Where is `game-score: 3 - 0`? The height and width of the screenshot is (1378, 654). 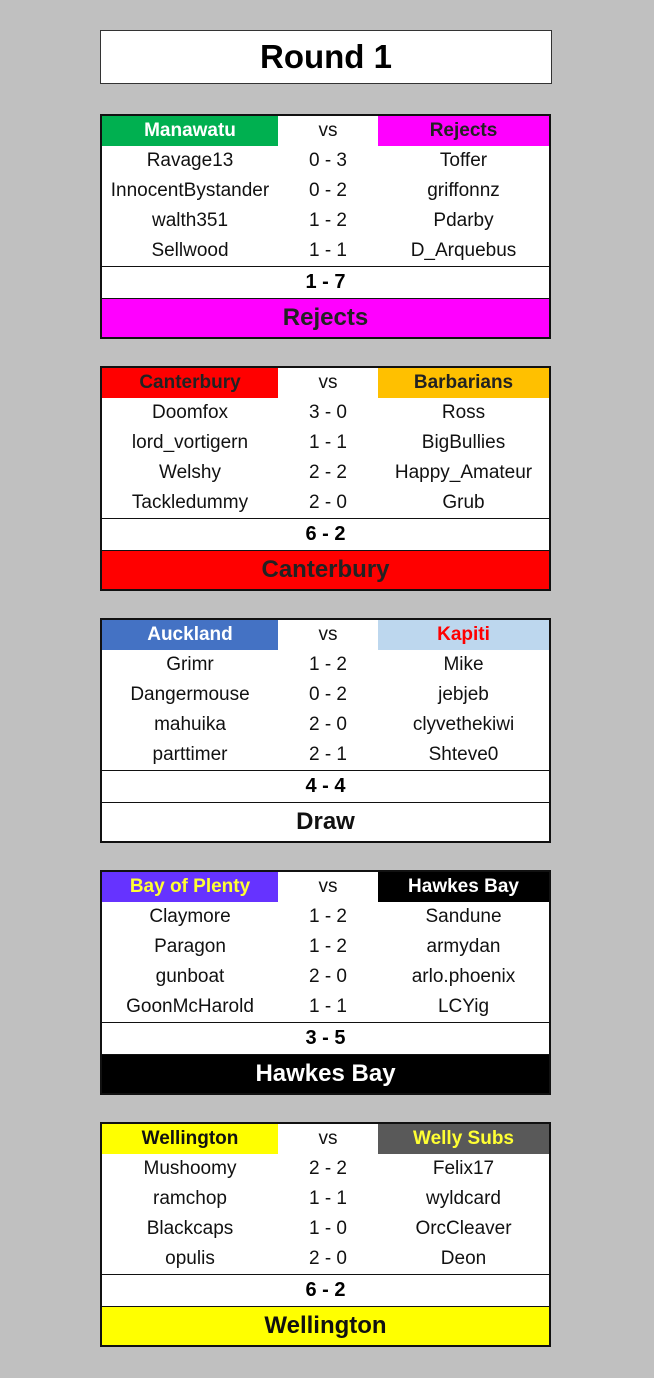 game-score: 3 - 0 is located at coordinates (328, 412).